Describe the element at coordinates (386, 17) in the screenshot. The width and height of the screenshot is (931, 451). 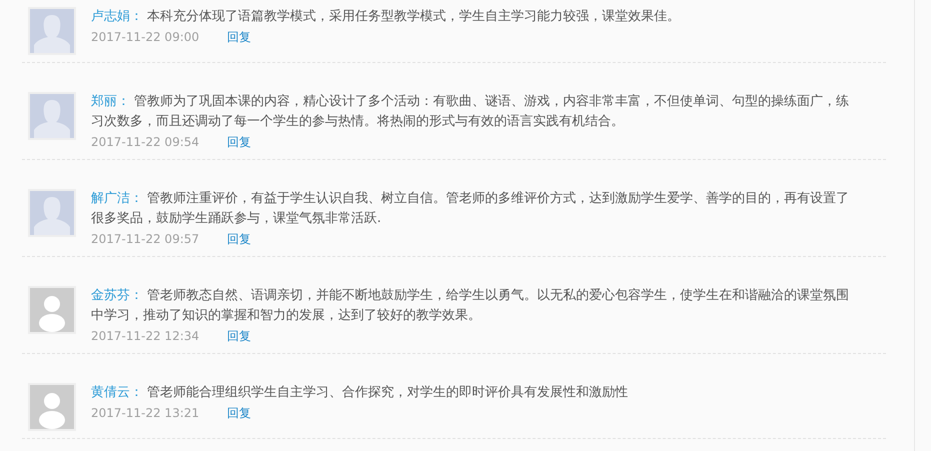
I see `comment-text: 卢志娟： 本科充分体现了语篇教学模式，采用任务型教学模式，学生自主学习能力较强，课堂效果佳。` at that location.